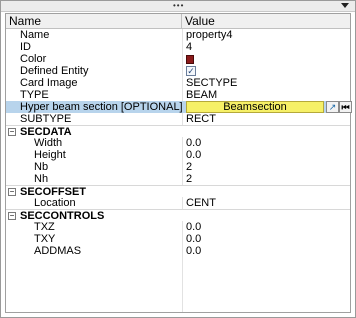  I want to click on row-addmas: ADDMAS 0.0, so click(178, 251).